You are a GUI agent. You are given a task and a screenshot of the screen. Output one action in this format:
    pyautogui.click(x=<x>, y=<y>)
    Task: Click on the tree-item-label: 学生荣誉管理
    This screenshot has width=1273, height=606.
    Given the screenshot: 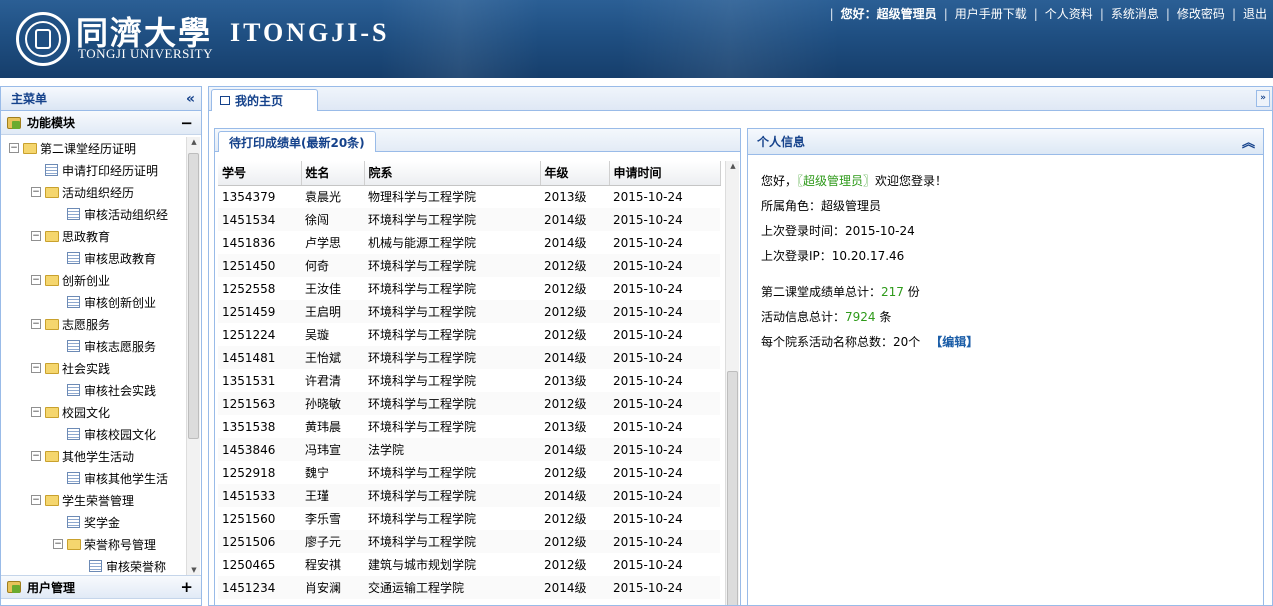 What is the action you would take?
    pyautogui.click(x=98, y=500)
    